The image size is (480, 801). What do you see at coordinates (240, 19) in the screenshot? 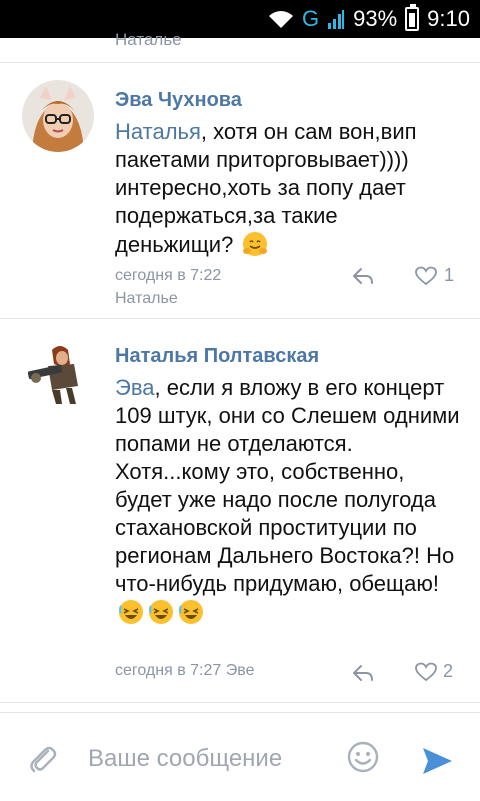
I see `status-bar: G 93% 9:10` at bounding box center [240, 19].